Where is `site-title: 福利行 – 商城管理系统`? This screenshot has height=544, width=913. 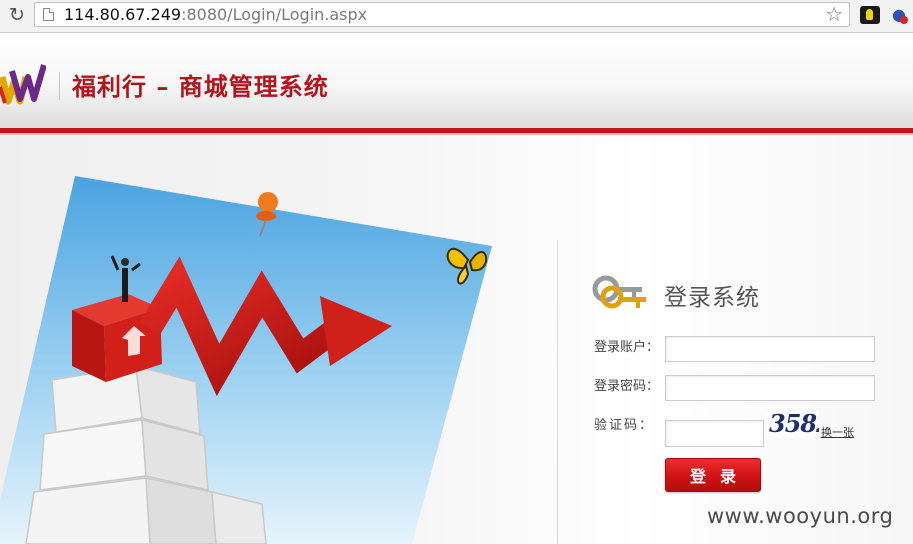 site-title: 福利行 – 商城管理系统 is located at coordinates (200, 86).